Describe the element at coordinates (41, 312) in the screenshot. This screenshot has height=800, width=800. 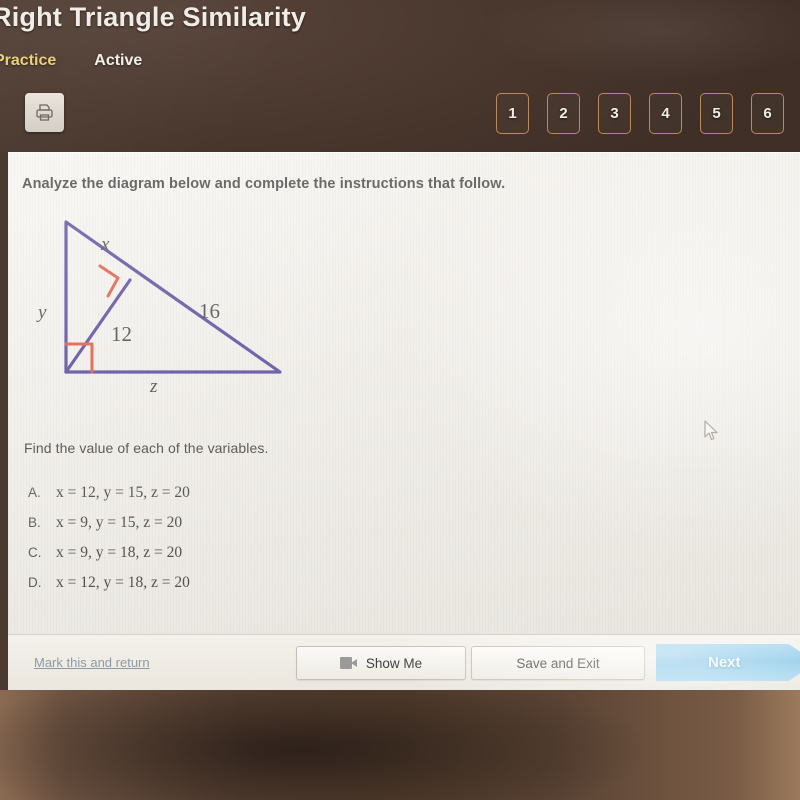
I see `label-y: y` at that location.